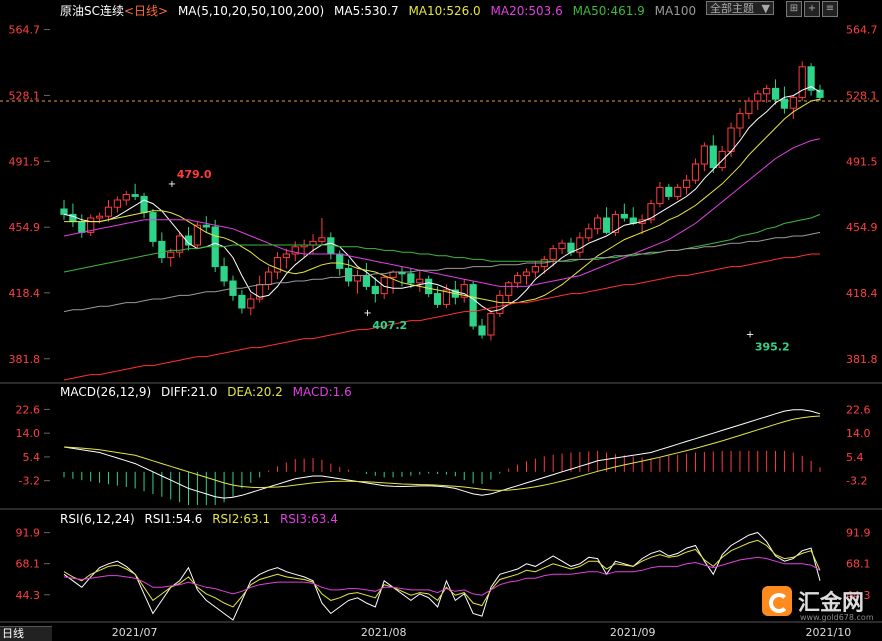  What do you see at coordinates (189, 392) in the screenshot?
I see `macd-diff: DIFF:21.0` at bounding box center [189, 392].